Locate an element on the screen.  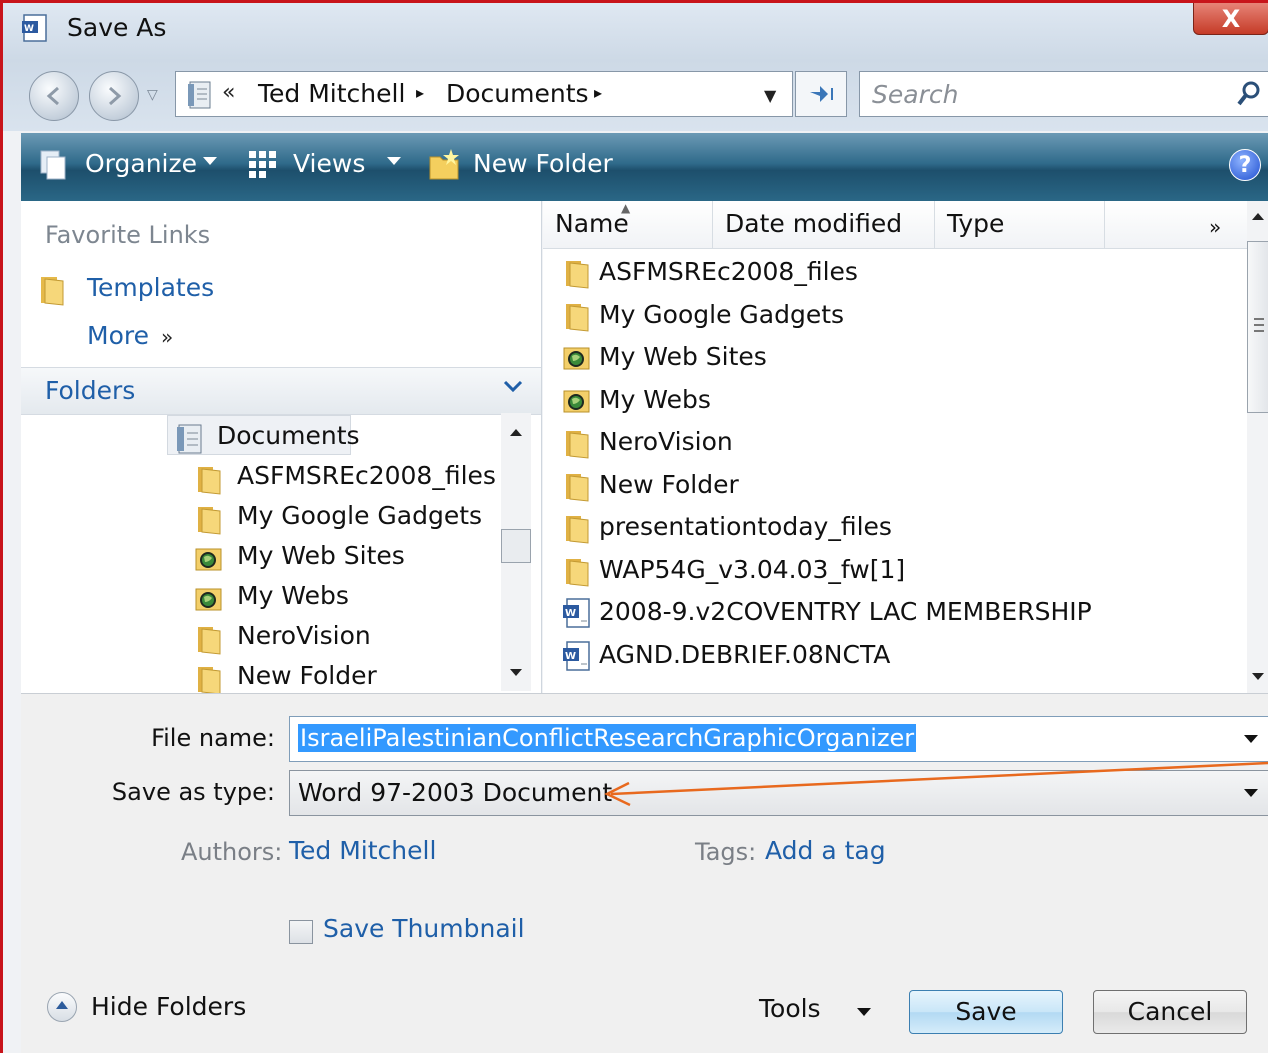
back-button is located at coordinates (54, 96).